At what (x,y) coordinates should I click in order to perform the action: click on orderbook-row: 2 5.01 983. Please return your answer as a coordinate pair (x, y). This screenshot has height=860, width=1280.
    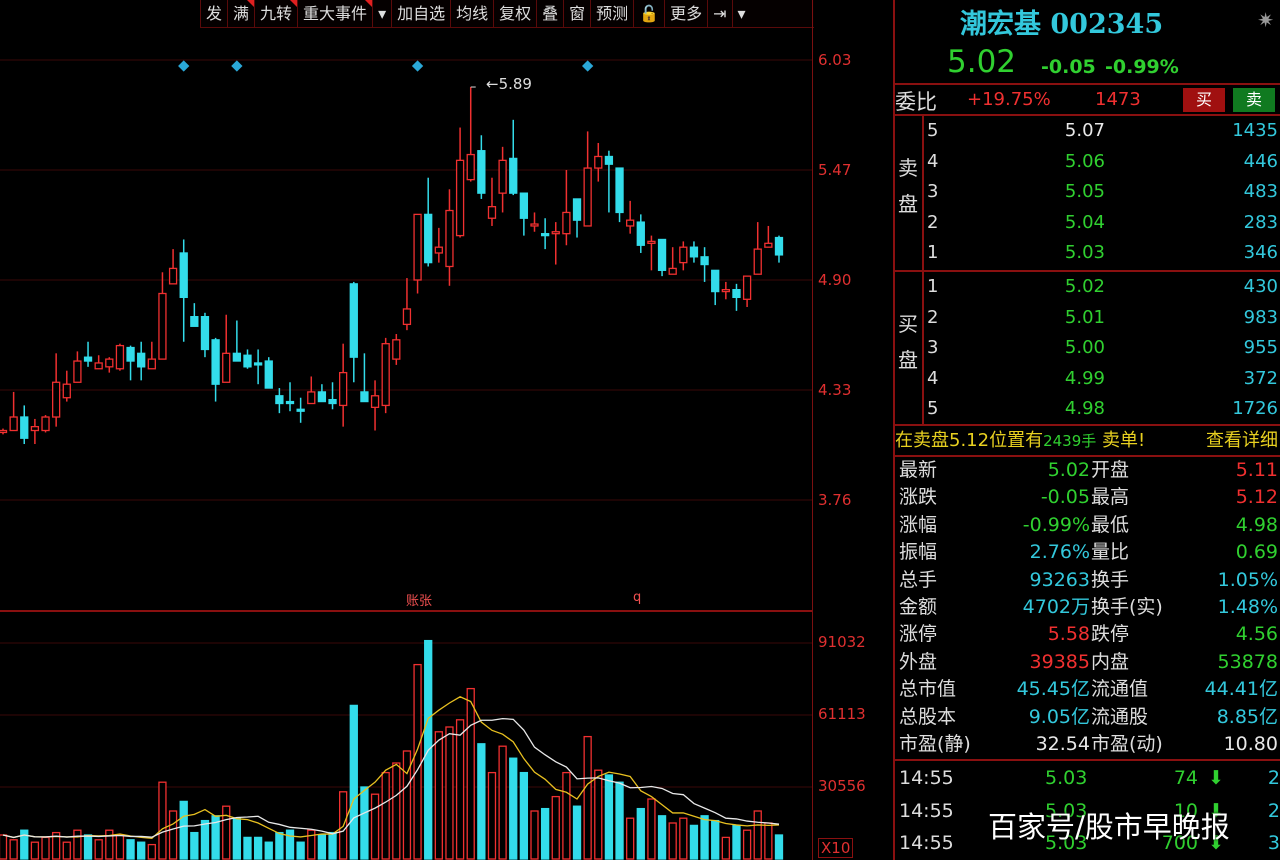
    Looking at the image, I should click on (1087, 317).